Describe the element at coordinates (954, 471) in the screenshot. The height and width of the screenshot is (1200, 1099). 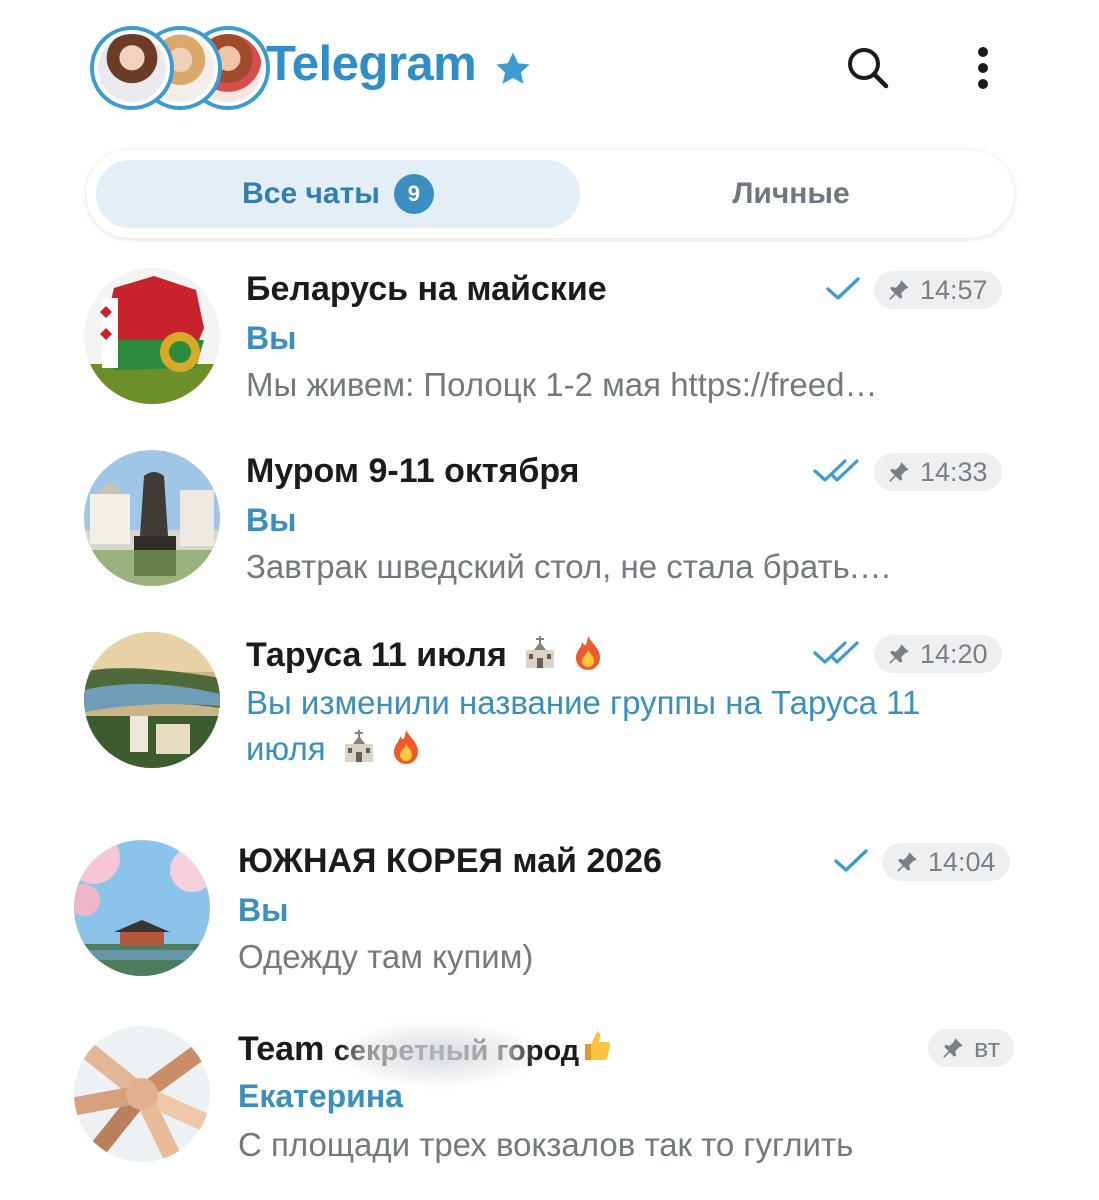
I see `chat-time: 14:33` at that location.